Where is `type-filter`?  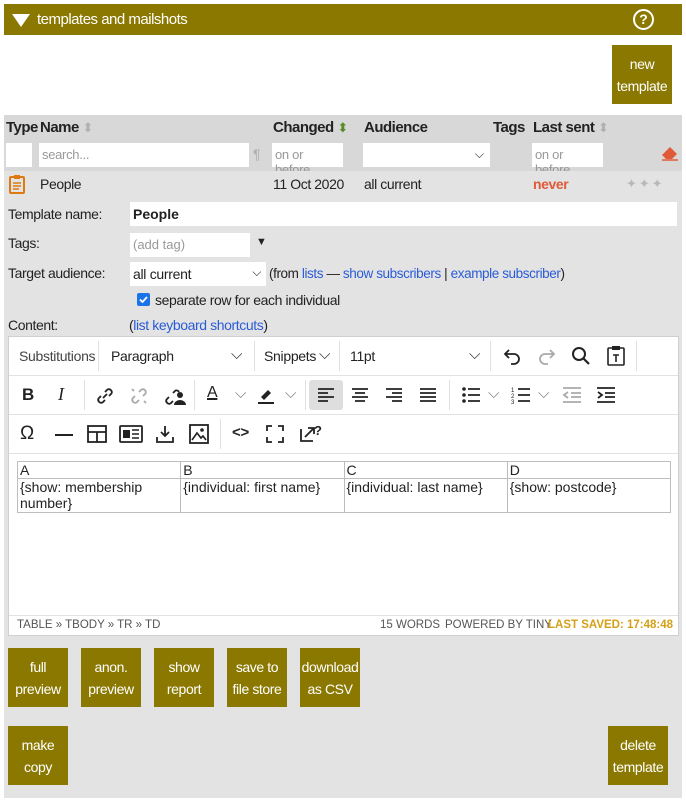
type-filter is located at coordinates (19, 155).